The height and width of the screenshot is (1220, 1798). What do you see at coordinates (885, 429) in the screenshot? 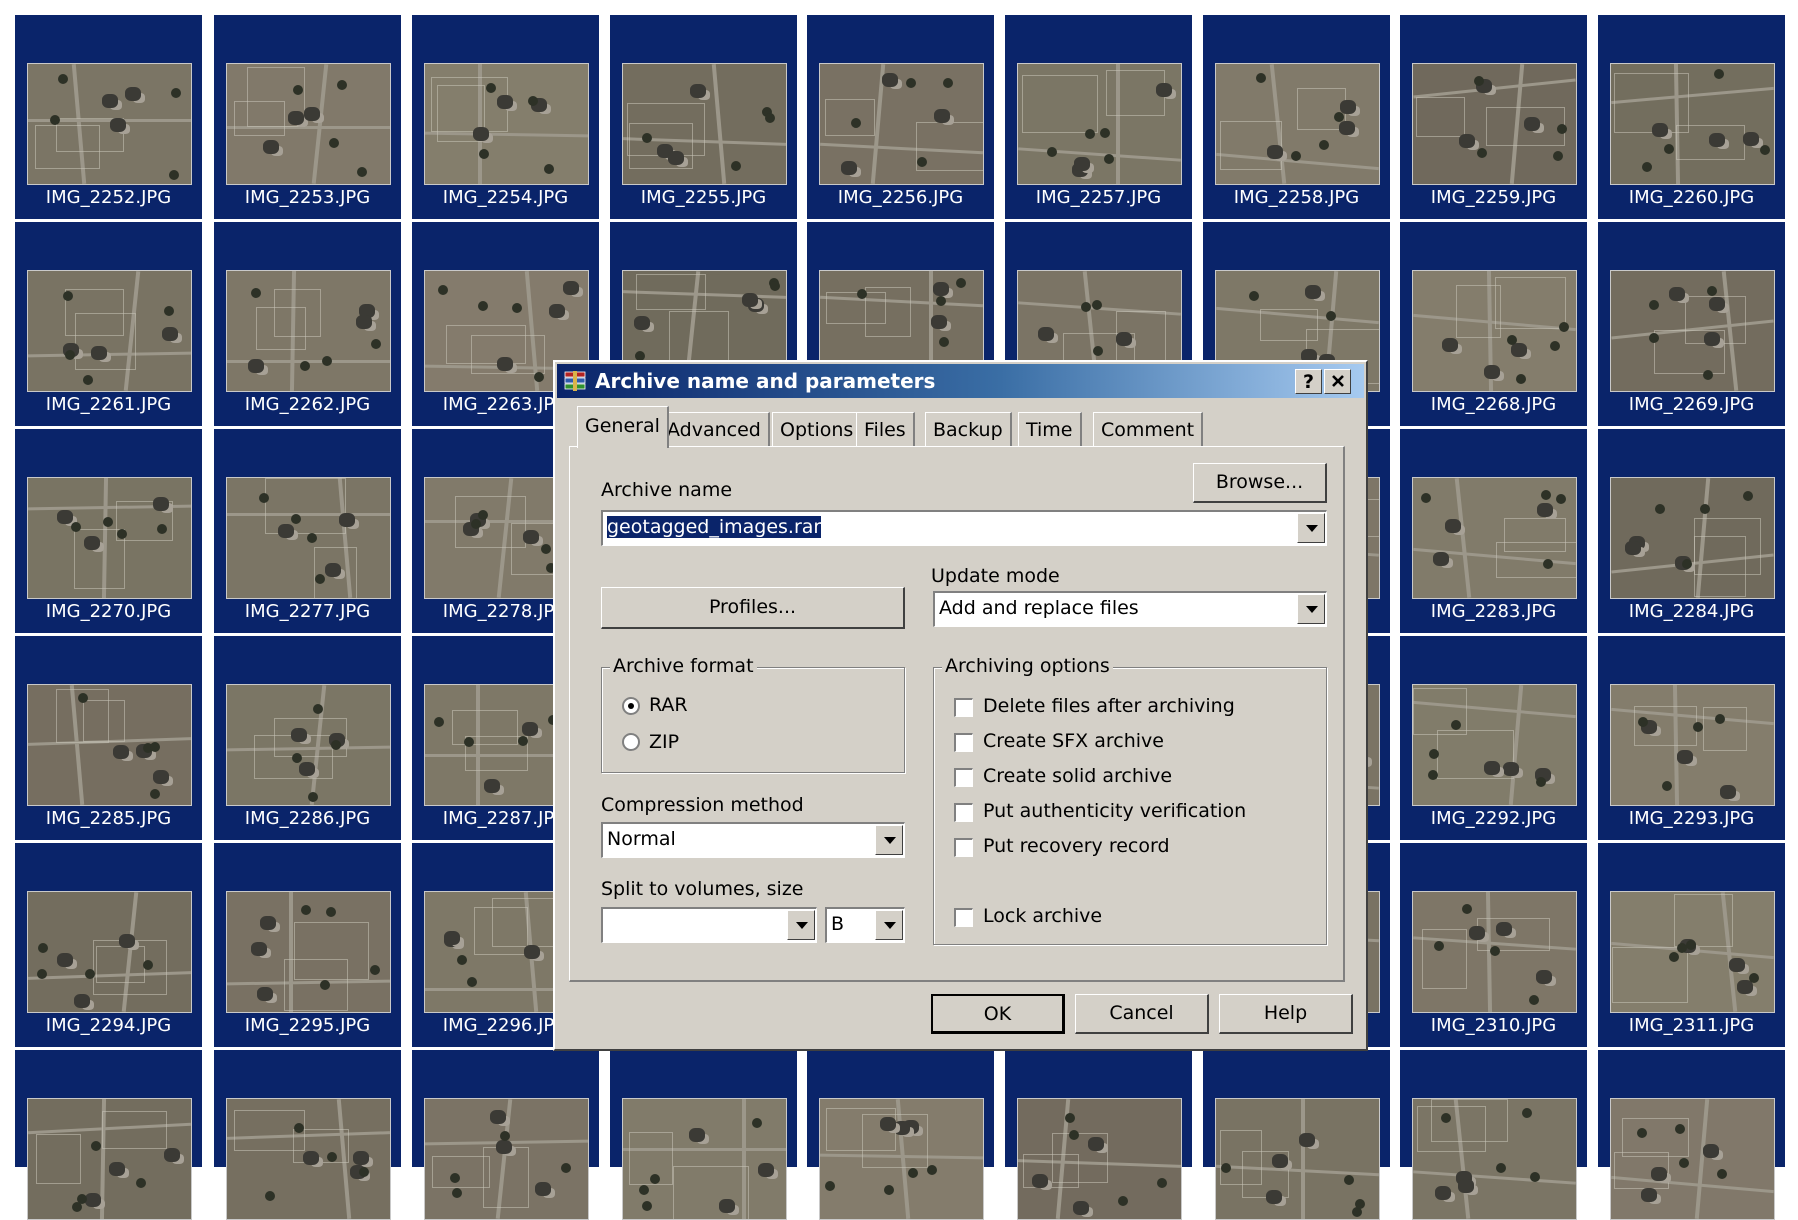
I see `tab-files: Files` at bounding box center [885, 429].